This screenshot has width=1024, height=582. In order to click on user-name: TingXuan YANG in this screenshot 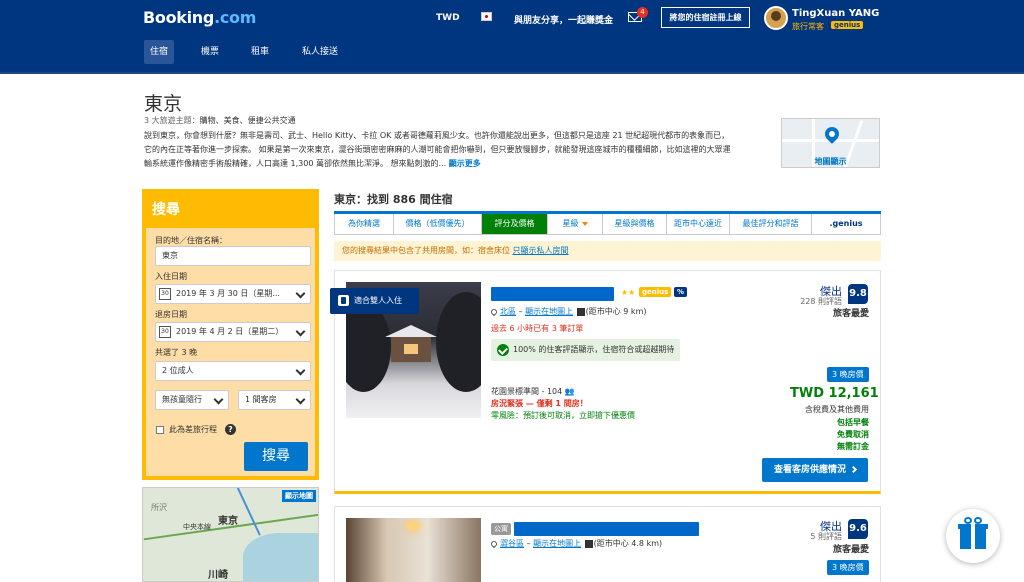, I will do `click(835, 13)`.